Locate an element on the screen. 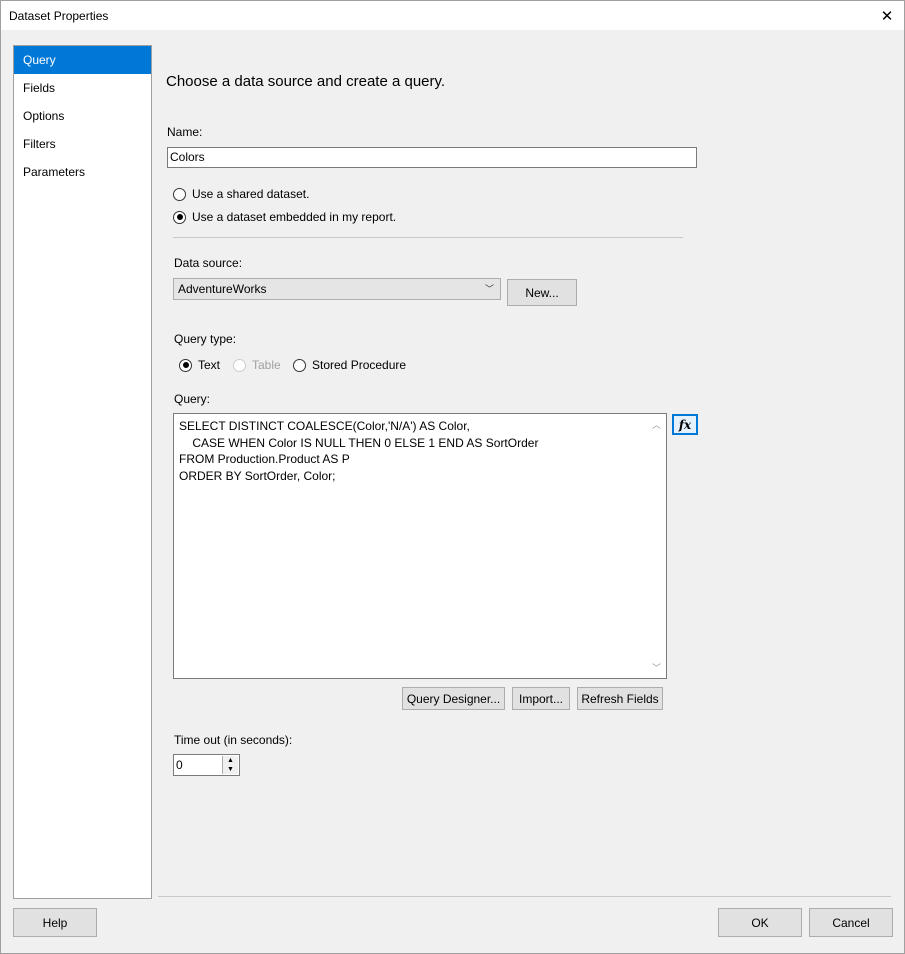 The width and height of the screenshot is (905, 954). query-label: Query: is located at coordinates (192, 399).